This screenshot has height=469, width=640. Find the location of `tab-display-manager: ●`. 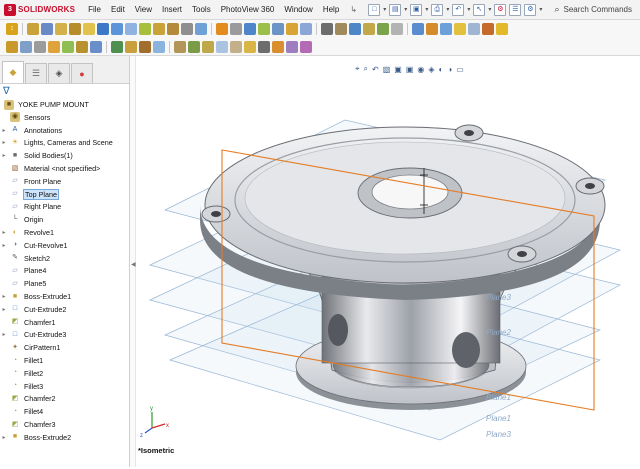

tab-display-manager: ● is located at coordinates (82, 73).